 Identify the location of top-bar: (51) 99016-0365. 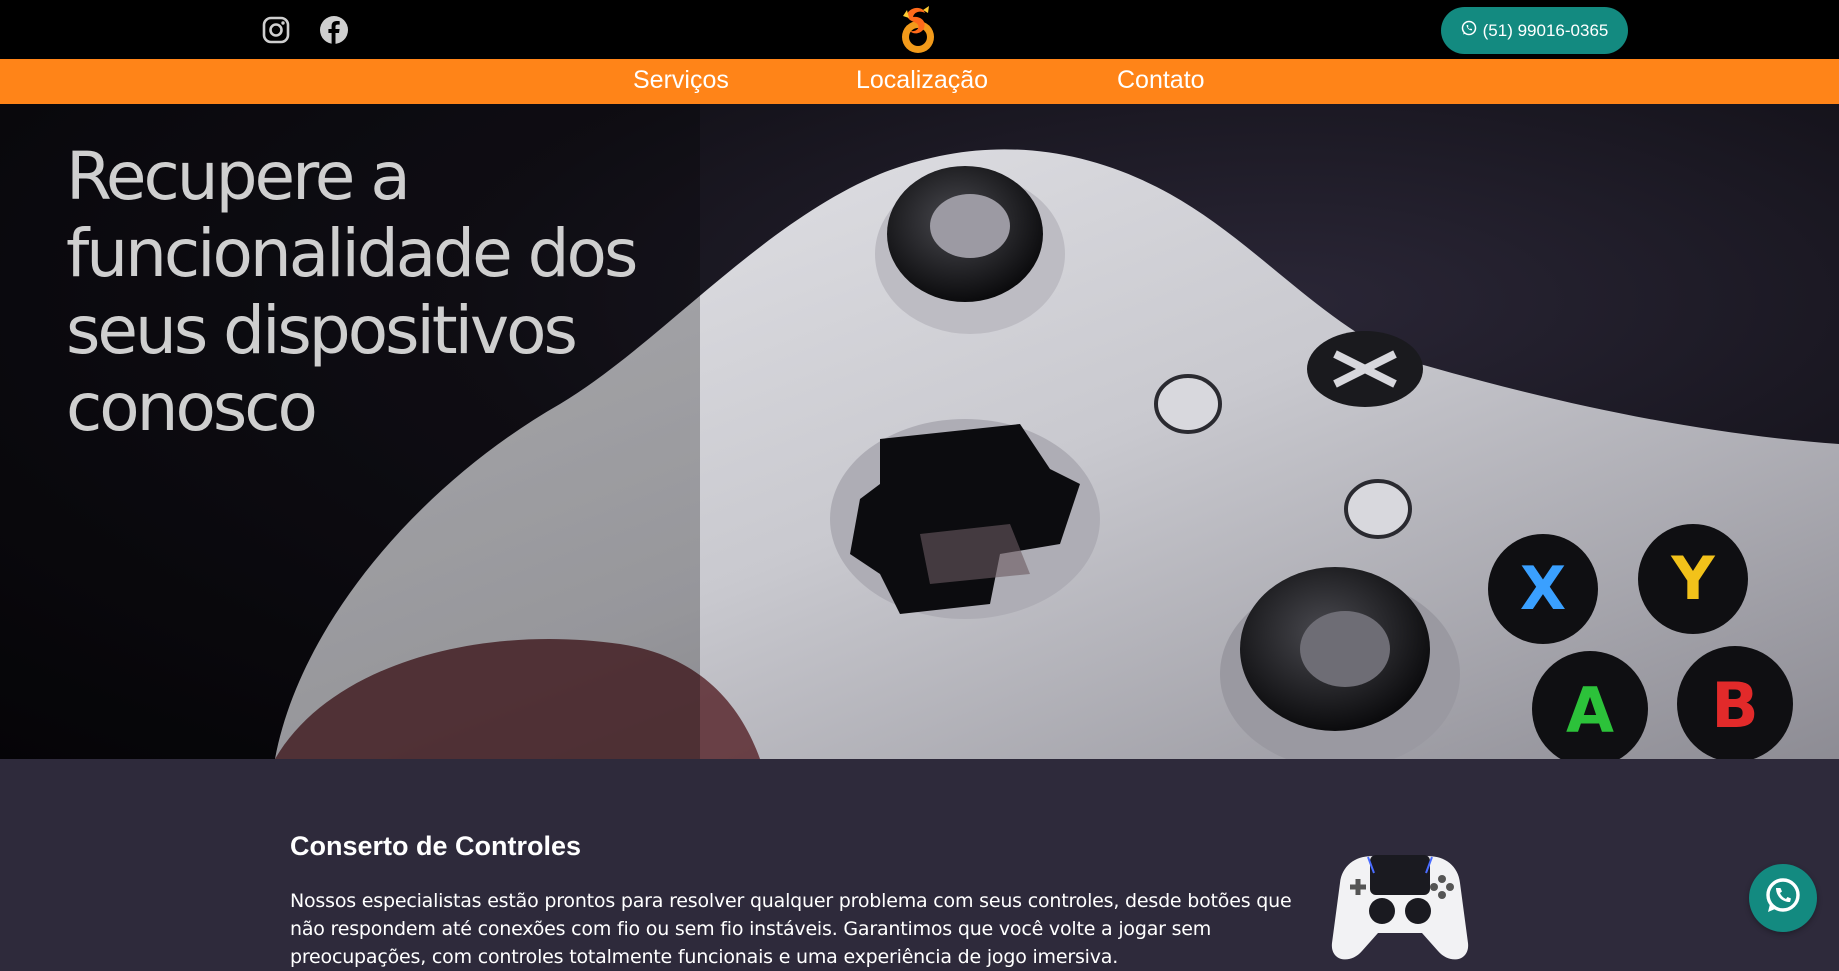
(919, 29).